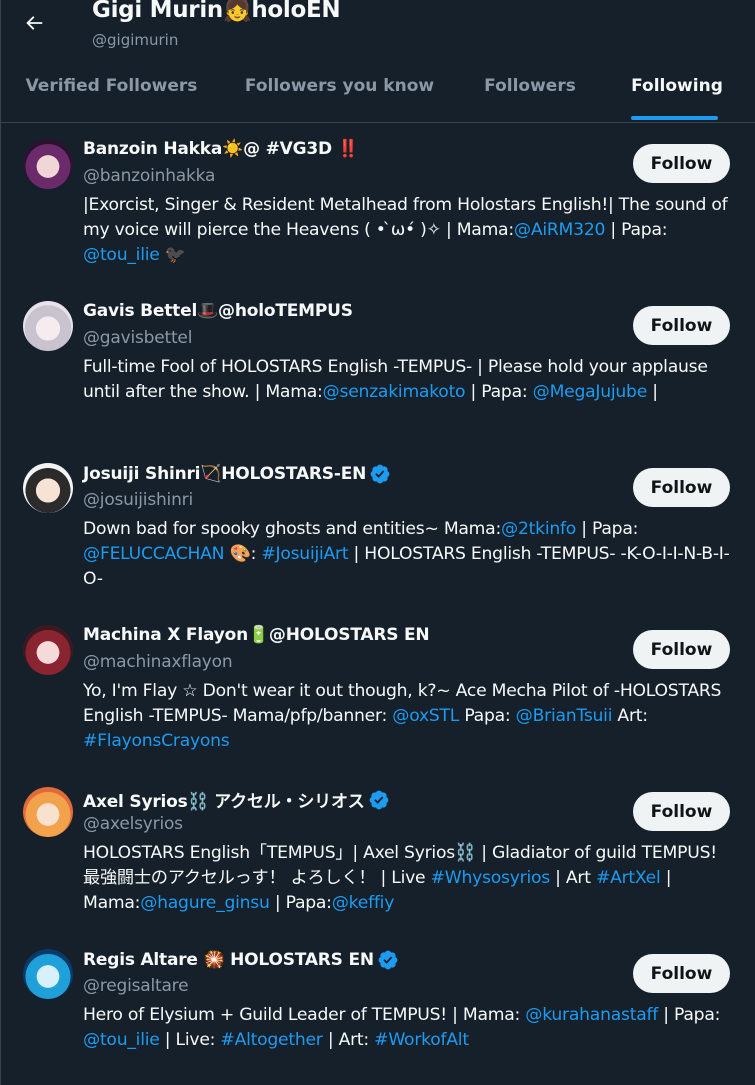 This screenshot has width=755, height=1085. What do you see at coordinates (156, 741) in the screenshot?
I see `hashtag-link: #FlayonsCrayons` at bounding box center [156, 741].